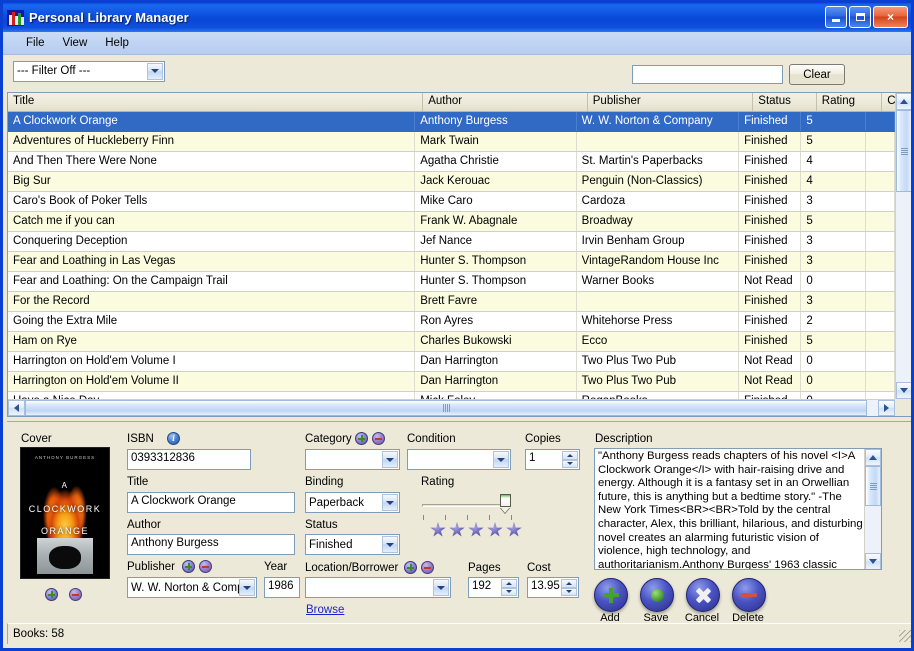  I want to click on horizontal-scroll-thumb, so click(446, 408).